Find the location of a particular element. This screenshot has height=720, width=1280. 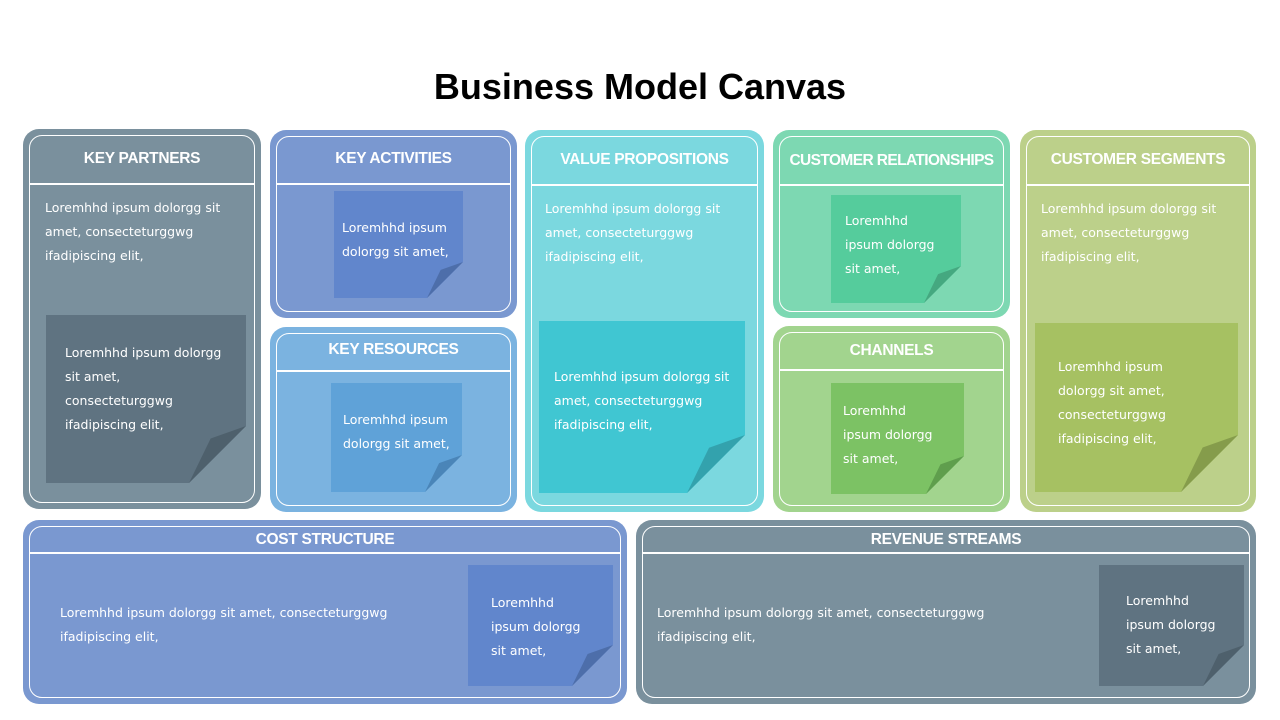

page-title: Business Model Canvas is located at coordinates (640, 86).